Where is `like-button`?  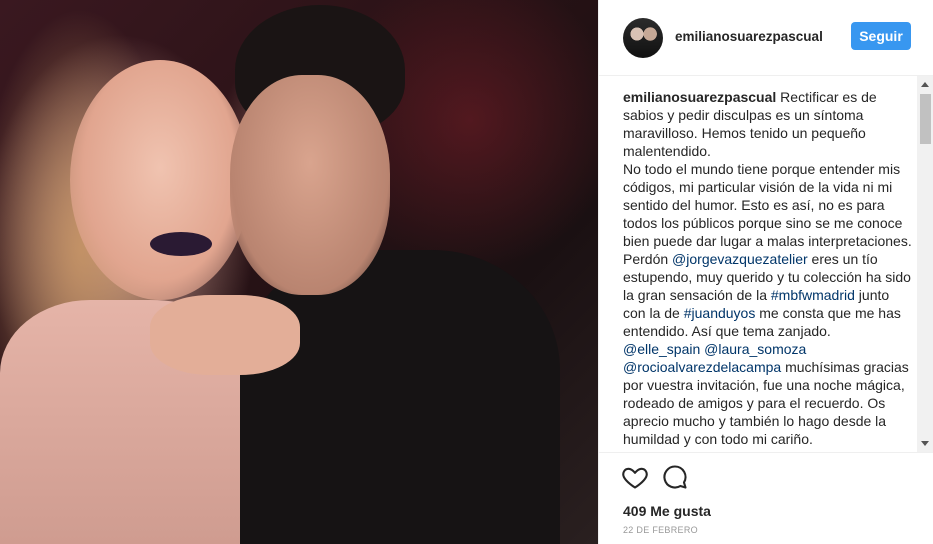 like-button is located at coordinates (636, 478).